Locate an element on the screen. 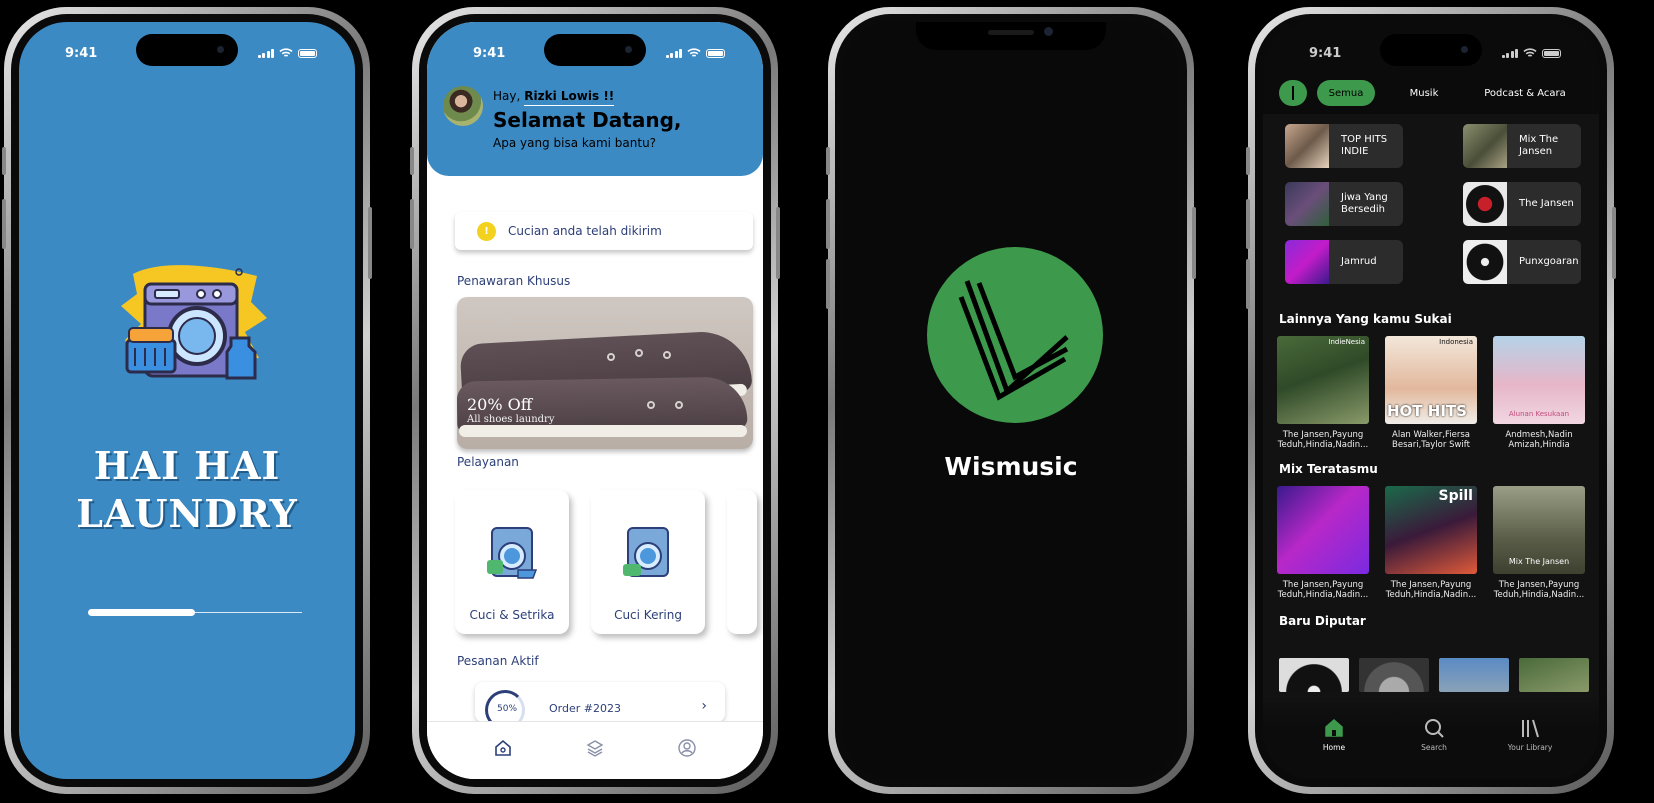  album-caption: Andmesh,Nadin Amizah,Hindia is located at coordinates (1539, 440).